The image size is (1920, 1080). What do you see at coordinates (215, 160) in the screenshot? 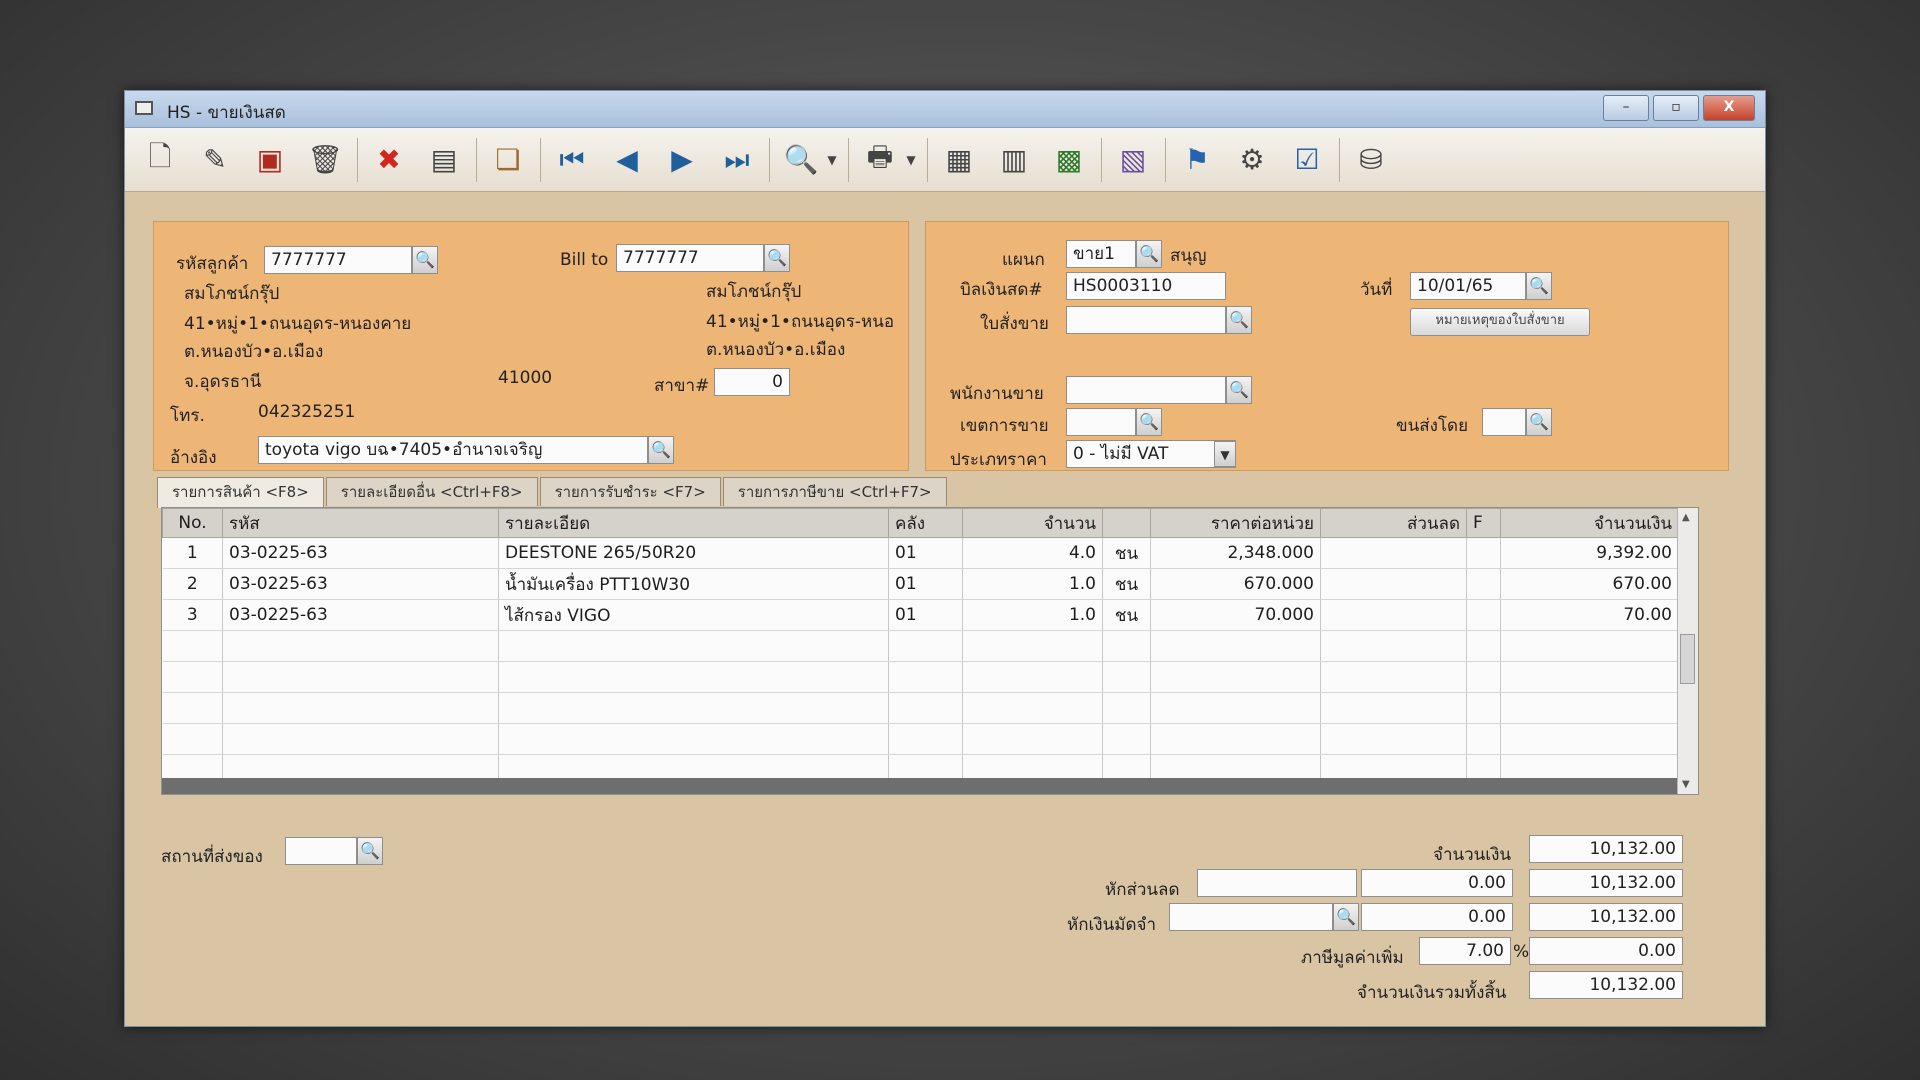
I see `edit-icon: ✎` at bounding box center [215, 160].